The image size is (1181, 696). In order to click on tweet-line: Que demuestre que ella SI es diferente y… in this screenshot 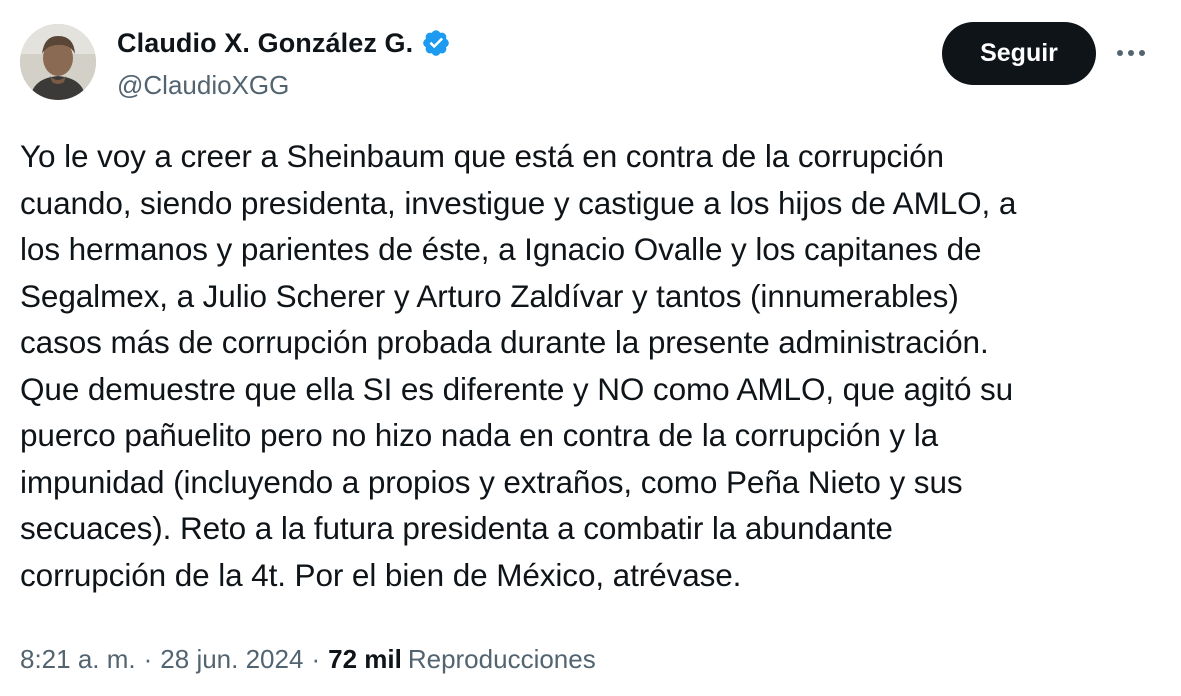, I will do `click(517, 388)`.